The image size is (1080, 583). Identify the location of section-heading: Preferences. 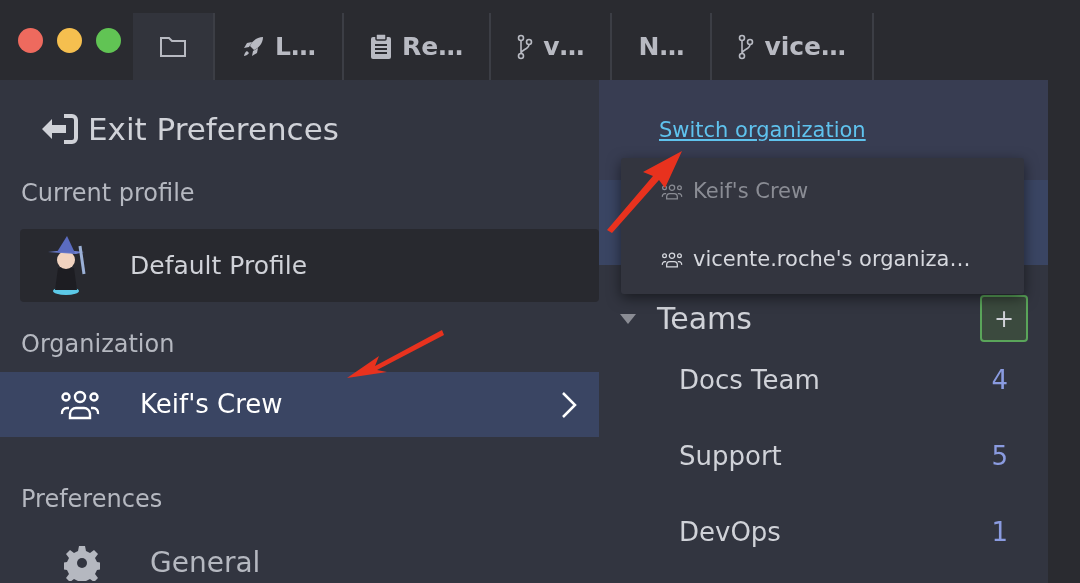
(92, 499).